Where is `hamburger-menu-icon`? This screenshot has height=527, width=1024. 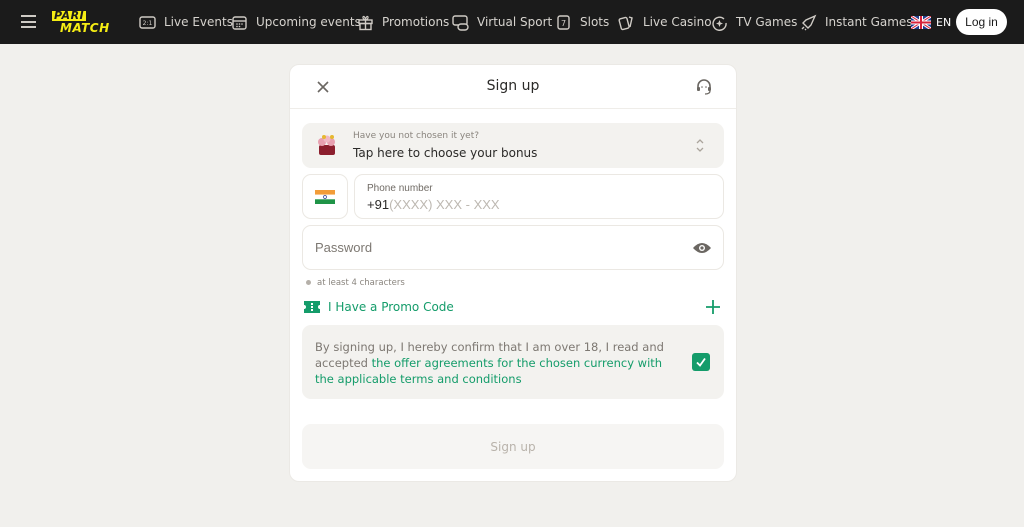
hamburger-menu-icon is located at coordinates (28, 21).